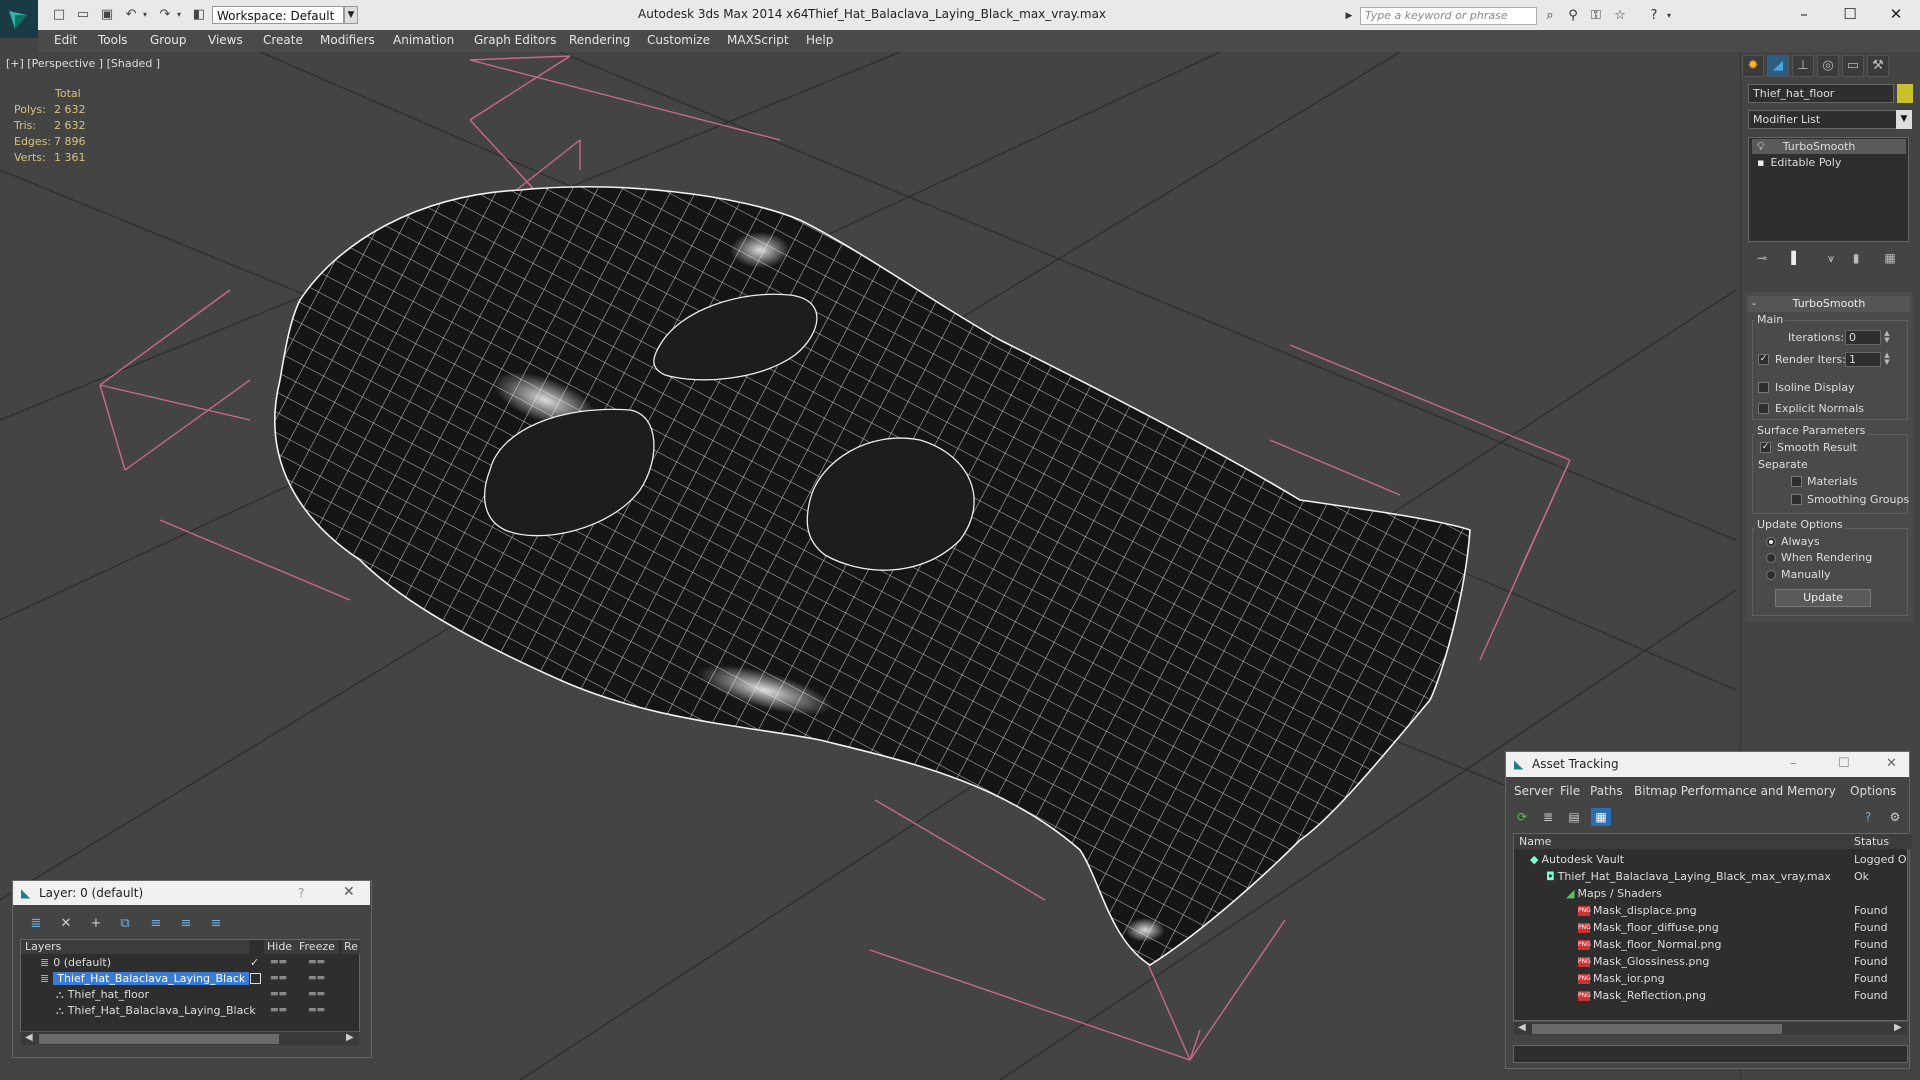 The width and height of the screenshot is (1920, 1080). What do you see at coordinates (1448, 16) in the screenshot?
I see `search-input: Type a keyword or phrase` at bounding box center [1448, 16].